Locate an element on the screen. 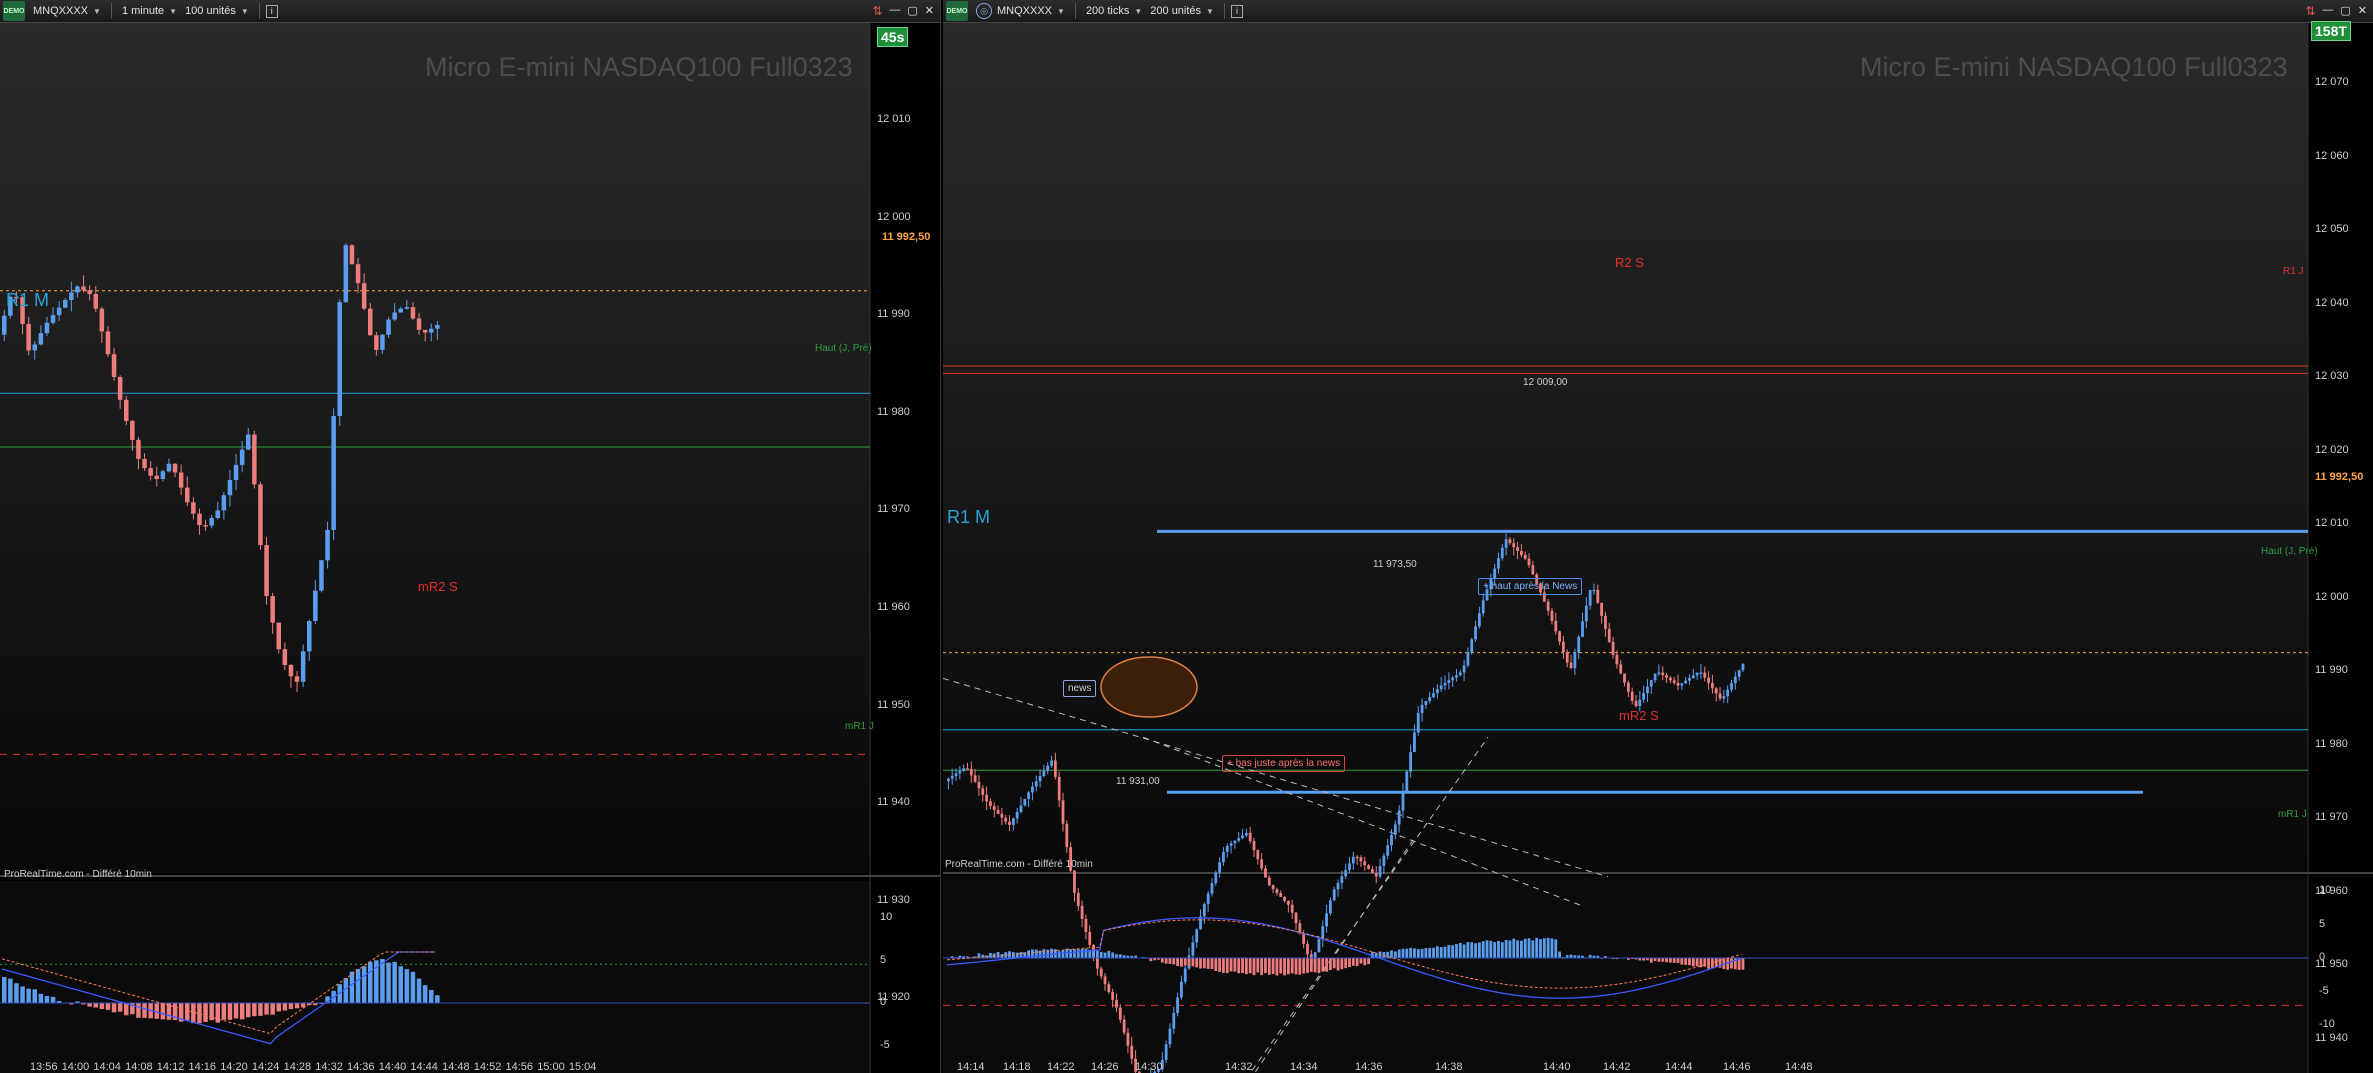 The width and height of the screenshot is (2373, 1073). units-selector: 100 unités ▼ is located at coordinates (217, 11).